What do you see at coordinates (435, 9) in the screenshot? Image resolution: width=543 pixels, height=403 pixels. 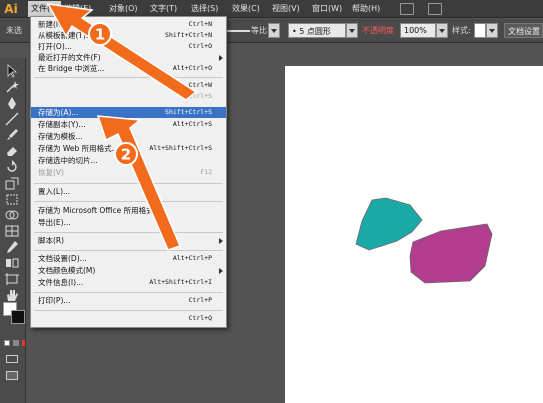 I see `arrange-documents-icon` at bounding box center [435, 9].